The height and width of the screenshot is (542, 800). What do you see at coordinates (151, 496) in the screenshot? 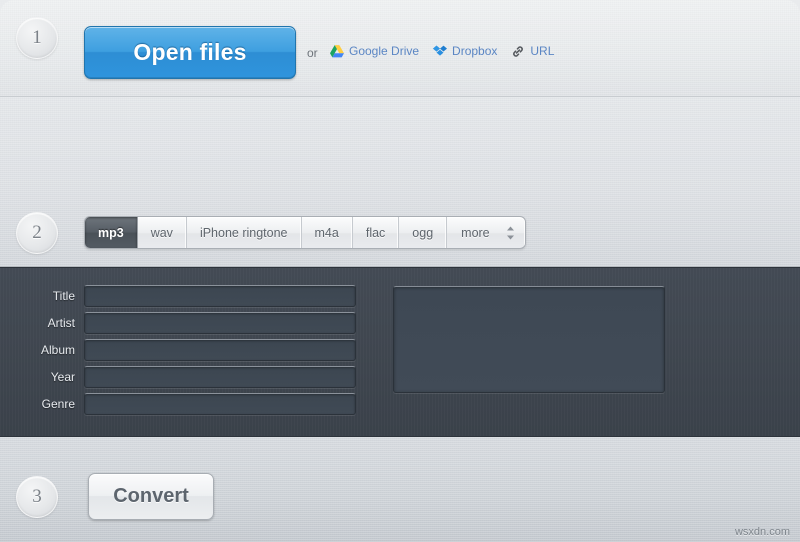
I see `convert-button: Convert` at bounding box center [151, 496].